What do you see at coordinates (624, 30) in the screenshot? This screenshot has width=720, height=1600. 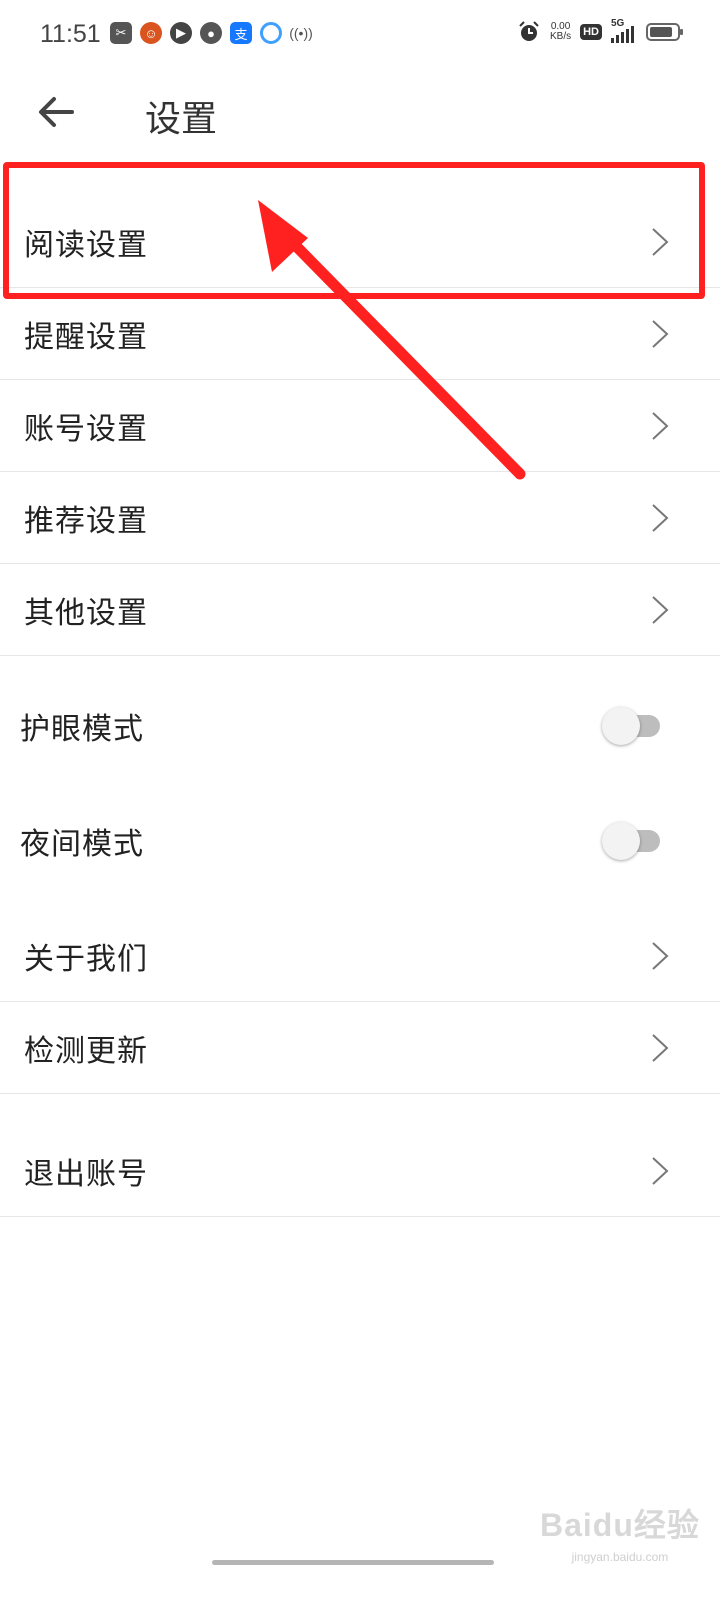 I see `signal-icon: 5G` at bounding box center [624, 30].